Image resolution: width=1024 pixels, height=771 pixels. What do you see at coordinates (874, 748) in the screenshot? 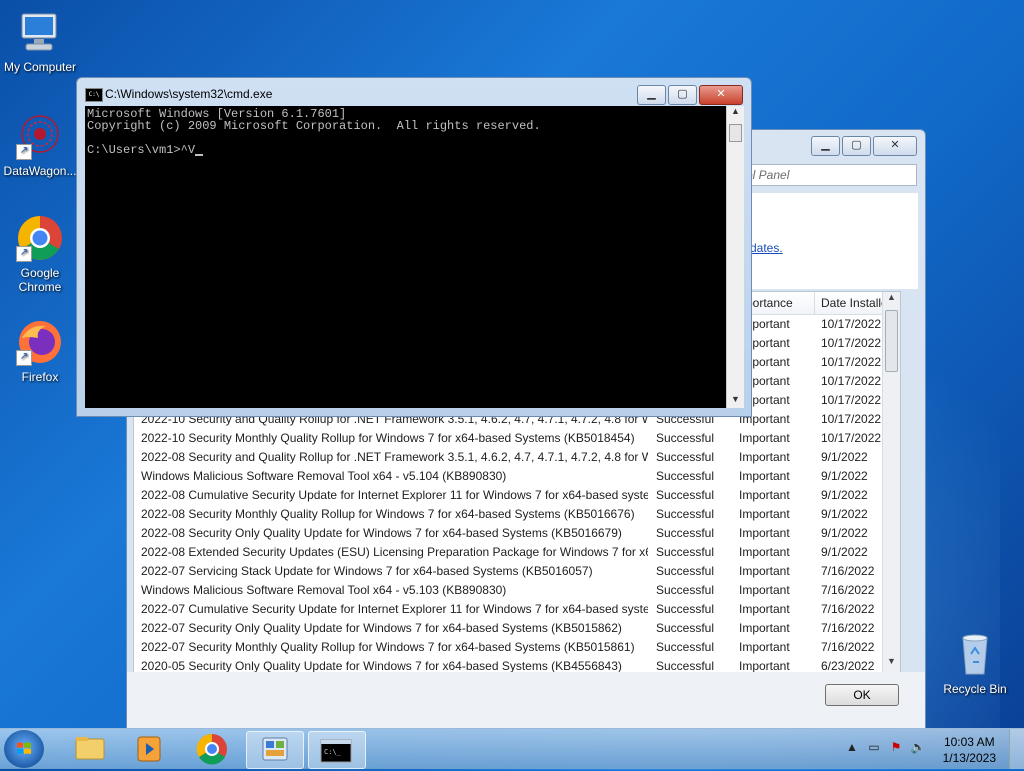
I see `network-icon: ▭` at bounding box center [874, 748].